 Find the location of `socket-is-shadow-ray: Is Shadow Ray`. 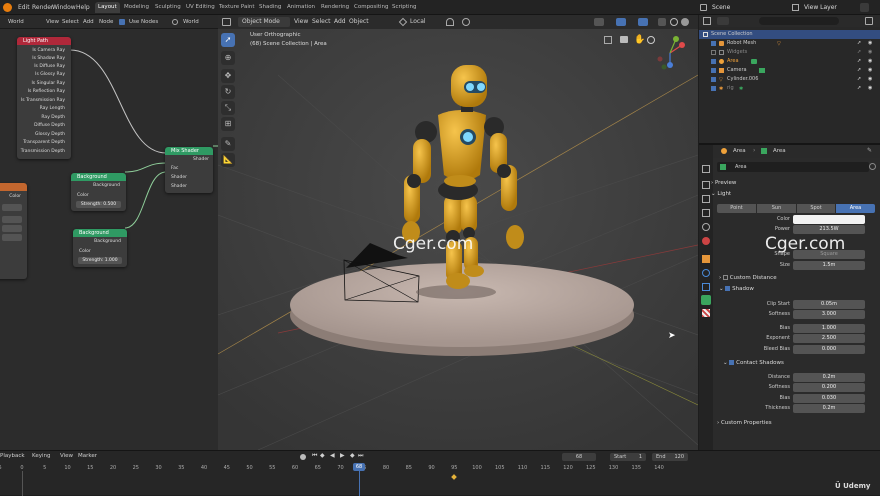

socket-is-shadow-ray: Is Shadow Ray is located at coordinates (48, 58).